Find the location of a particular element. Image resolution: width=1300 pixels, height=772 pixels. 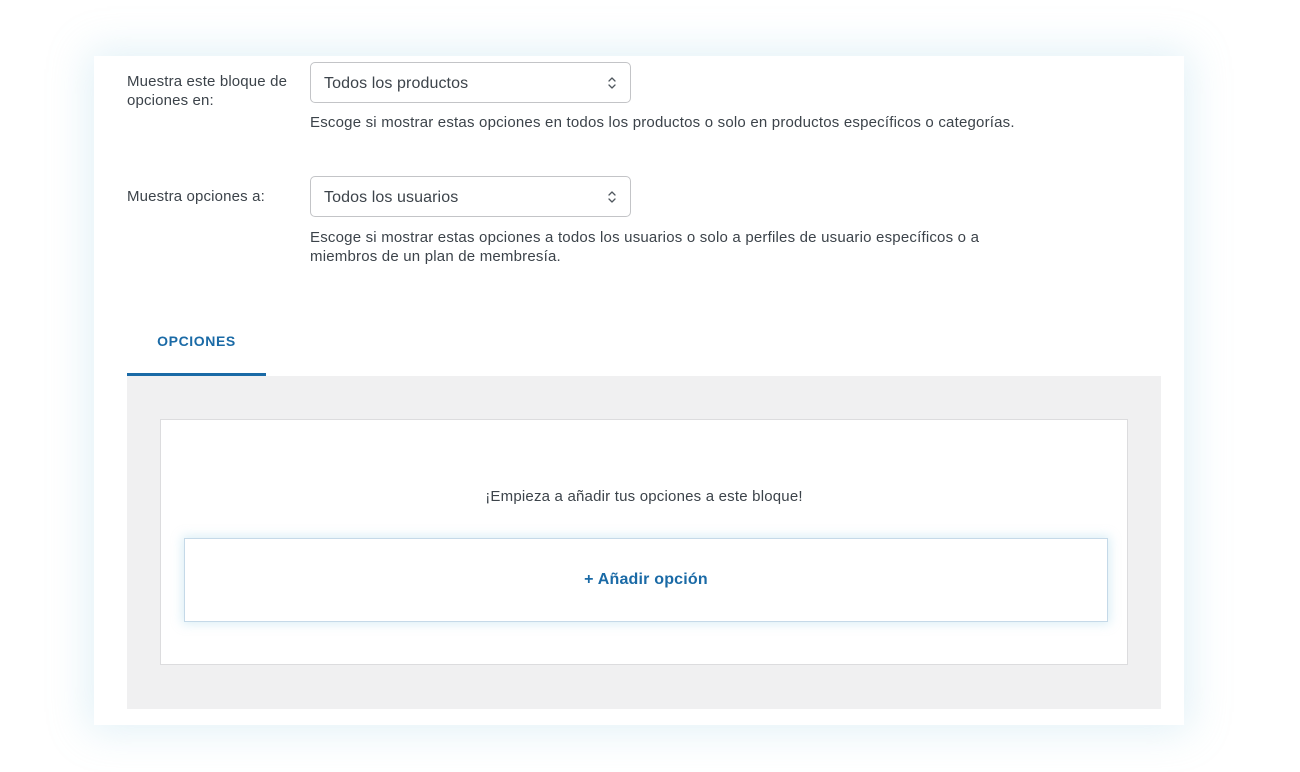

add-option-button: + Añadir opción is located at coordinates (646, 580).